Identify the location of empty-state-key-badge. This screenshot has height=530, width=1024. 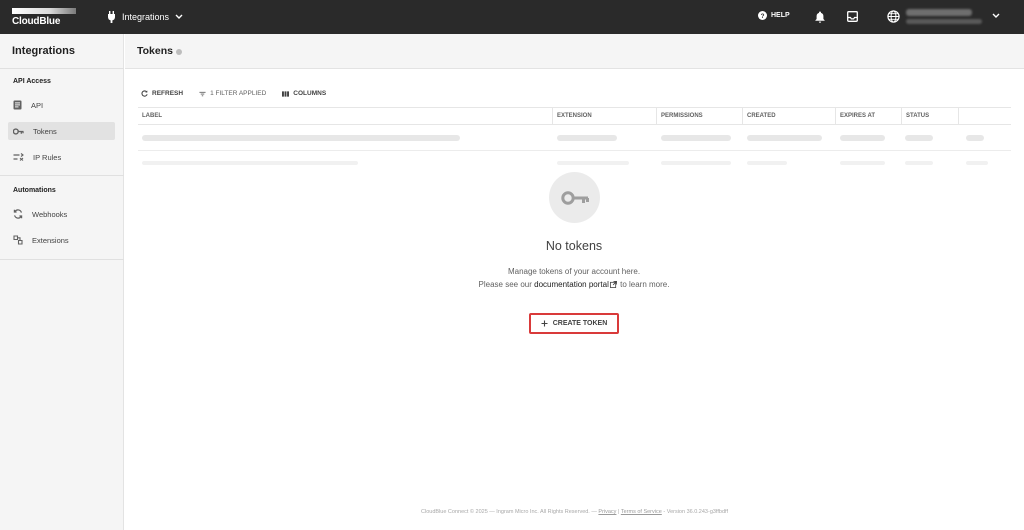
(574, 197).